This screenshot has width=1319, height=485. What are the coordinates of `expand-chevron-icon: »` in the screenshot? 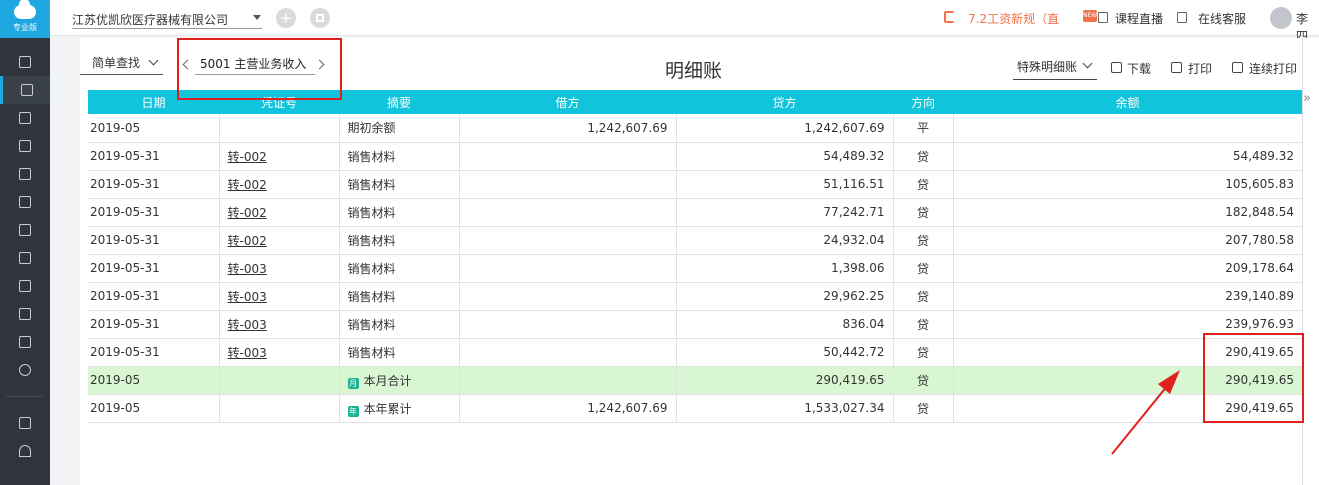 It's located at (1310, 99).